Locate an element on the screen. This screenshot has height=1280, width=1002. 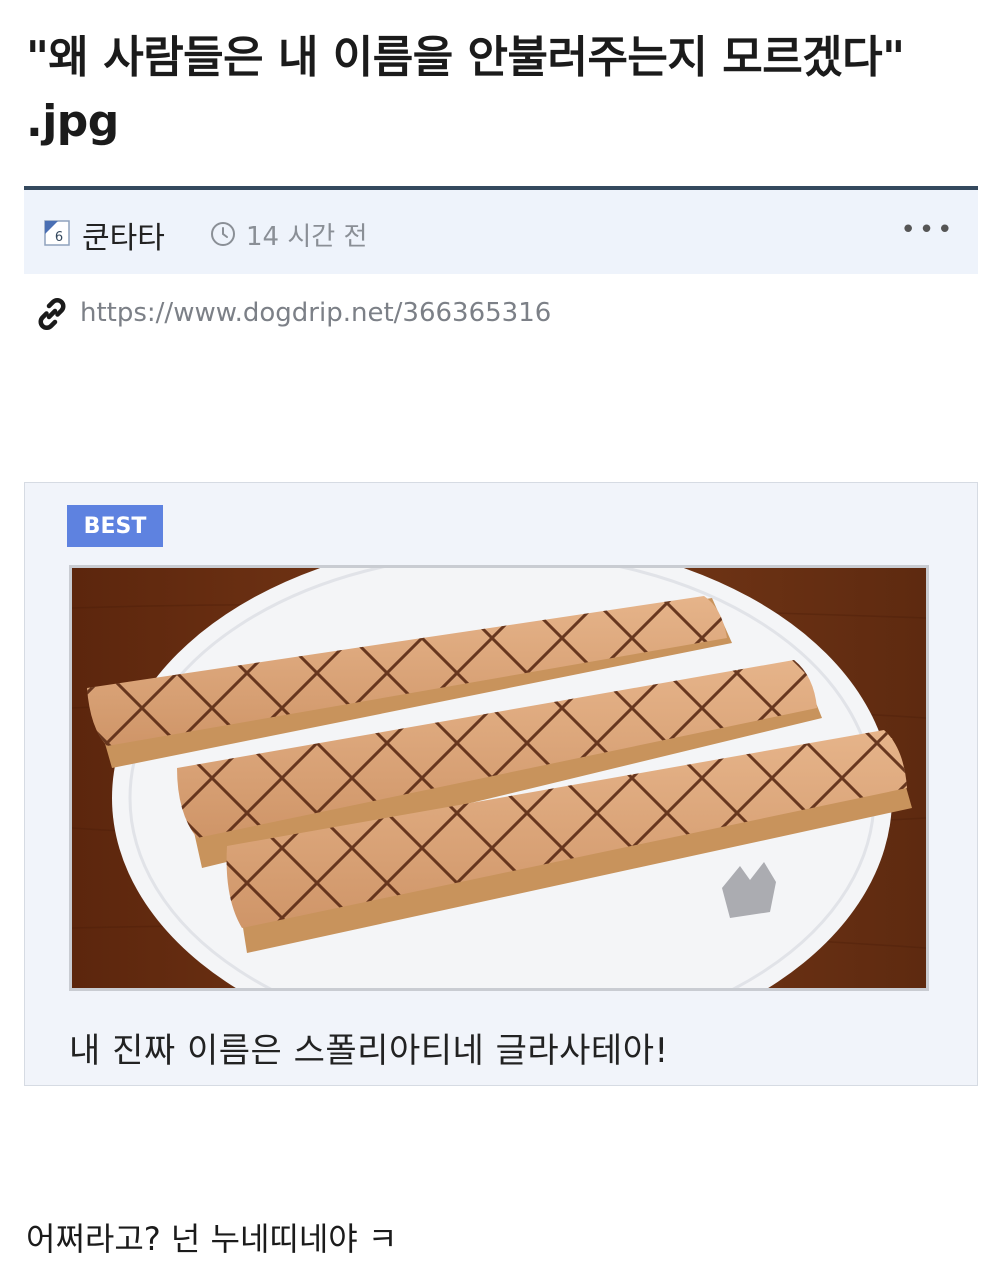
card-caption: 내 진짜 이름은 스폴리아티네 글라사테아! is located at coordinates (369, 1051).